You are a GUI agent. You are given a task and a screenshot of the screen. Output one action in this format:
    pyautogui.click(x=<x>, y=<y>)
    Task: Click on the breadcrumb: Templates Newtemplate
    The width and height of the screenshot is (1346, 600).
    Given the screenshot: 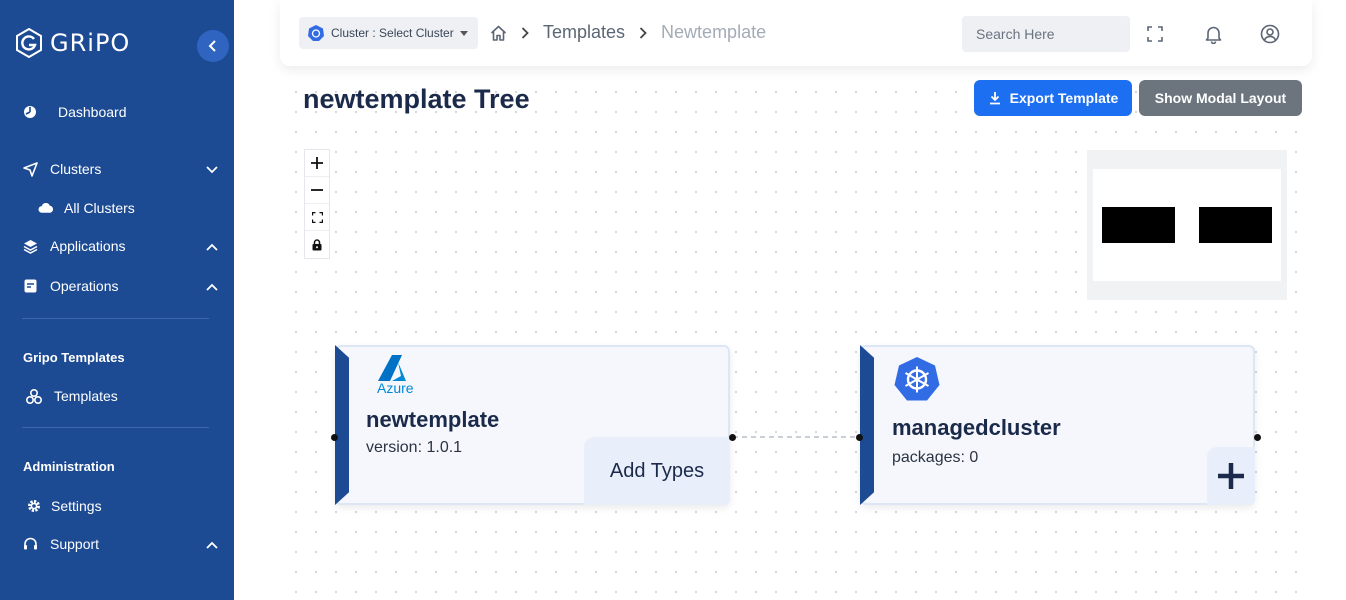 What is the action you would take?
    pyautogui.click(x=628, y=32)
    